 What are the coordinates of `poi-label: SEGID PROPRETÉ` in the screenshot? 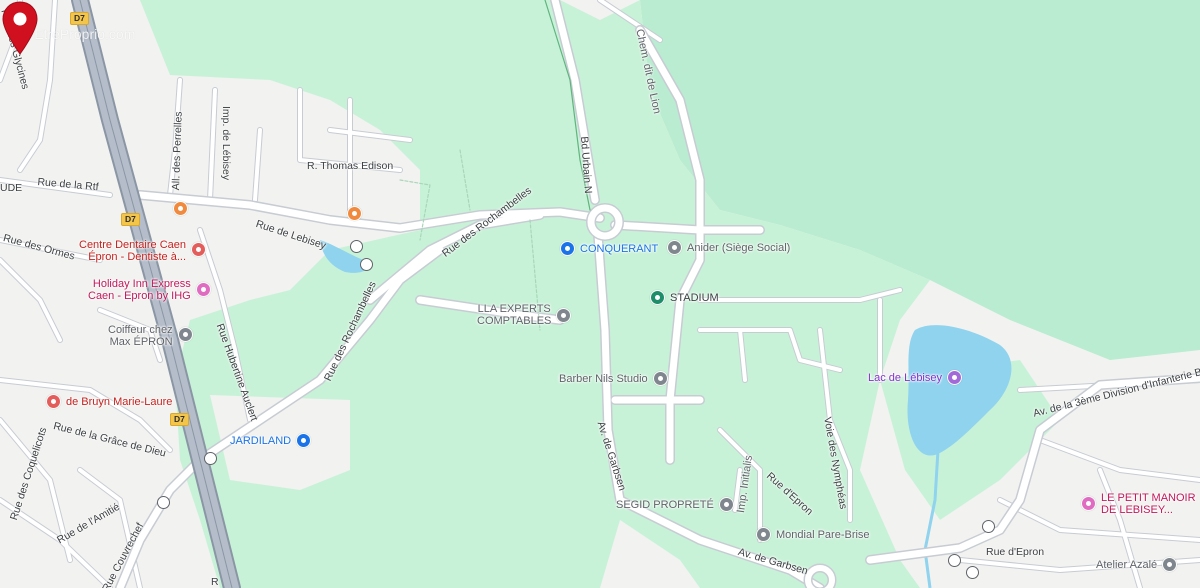 It's located at (665, 504).